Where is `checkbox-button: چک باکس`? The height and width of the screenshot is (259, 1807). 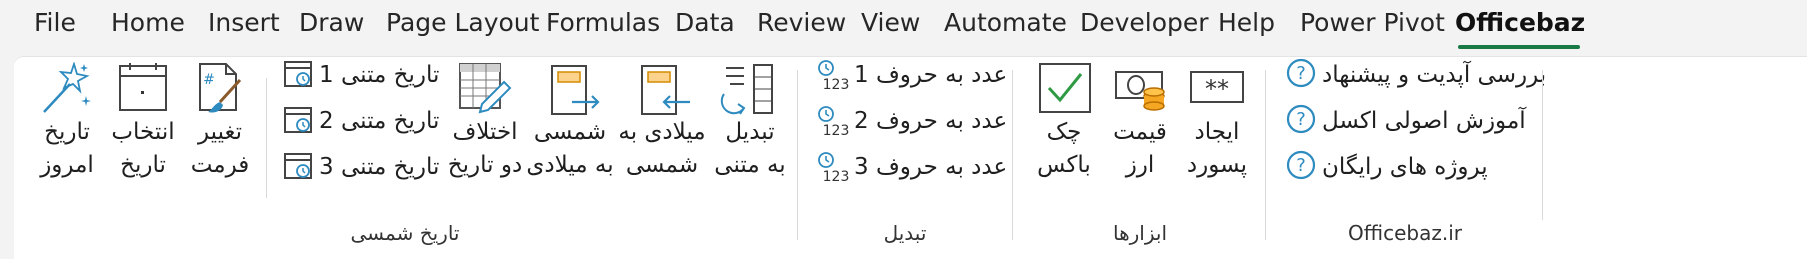 checkbox-button: چک باکس is located at coordinates (1064, 134).